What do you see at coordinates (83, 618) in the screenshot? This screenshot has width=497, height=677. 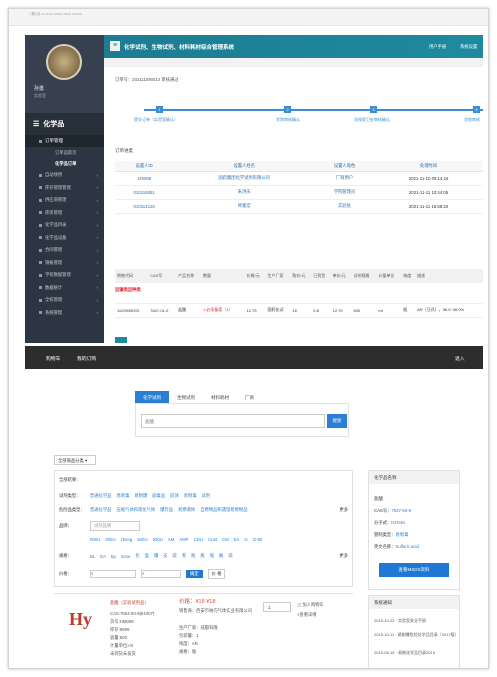 I see `product-logo-image: Hy` at bounding box center [83, 618].